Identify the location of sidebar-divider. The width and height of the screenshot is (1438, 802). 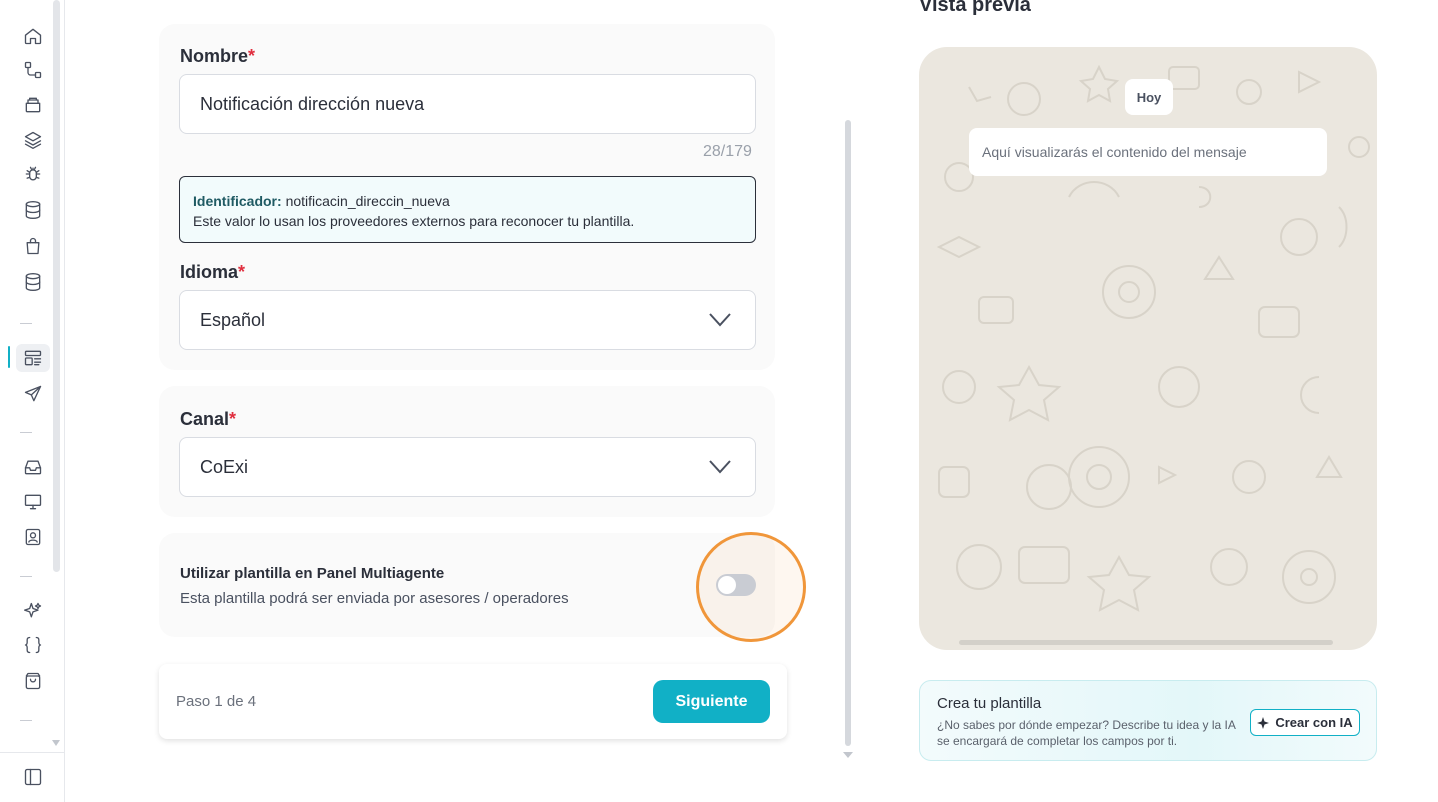
(32, 752).